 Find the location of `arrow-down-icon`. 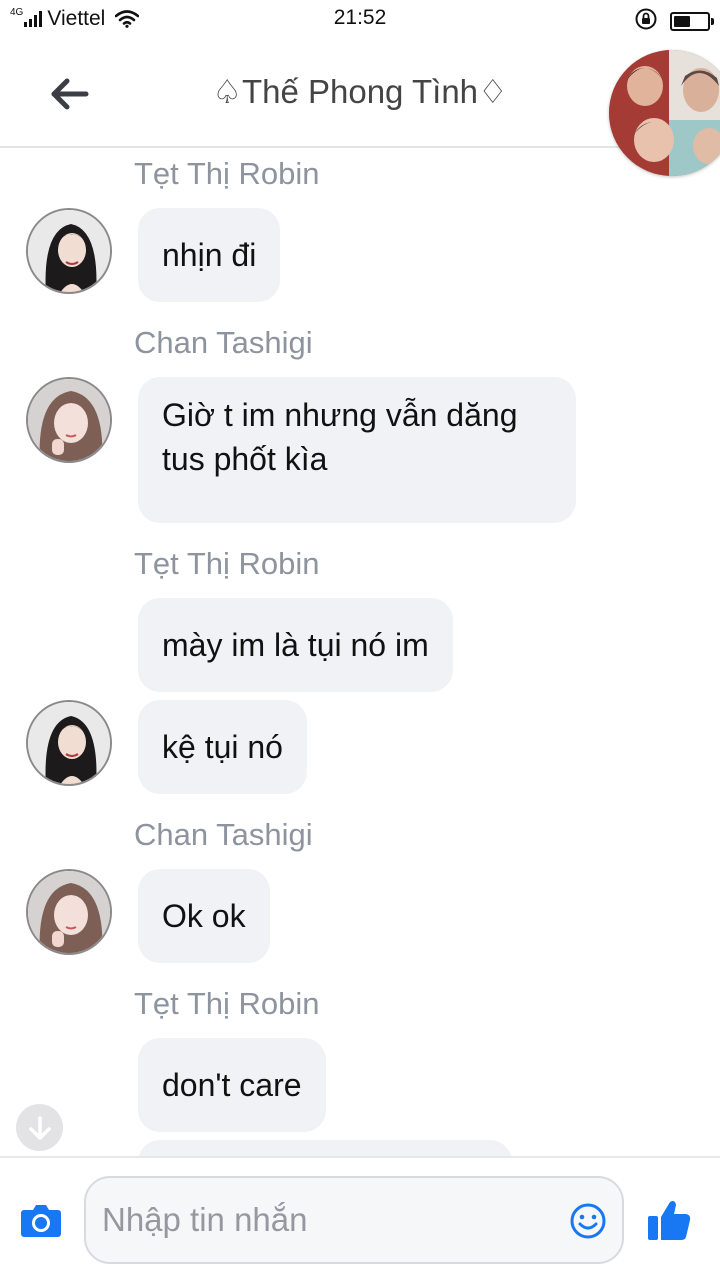

arrow-down-icon is located at coordinates (39, 1127).